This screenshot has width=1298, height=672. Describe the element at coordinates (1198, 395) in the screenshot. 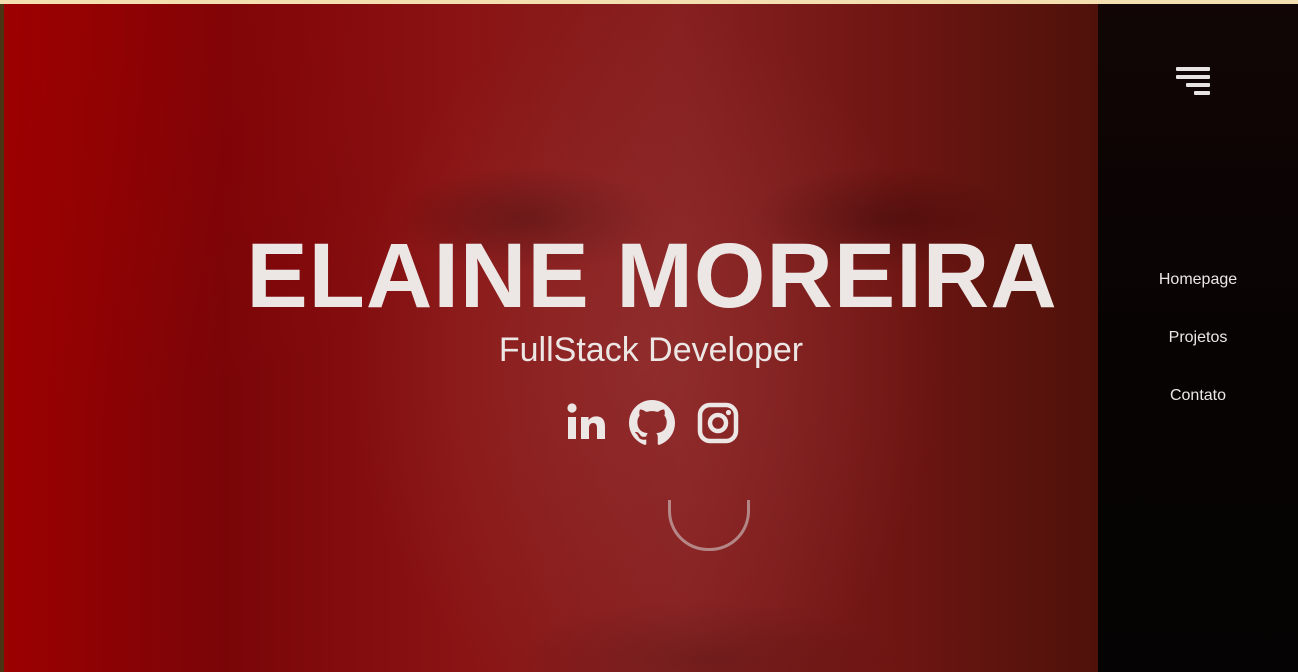

I see `nav-link-contato: Contato` at that location.